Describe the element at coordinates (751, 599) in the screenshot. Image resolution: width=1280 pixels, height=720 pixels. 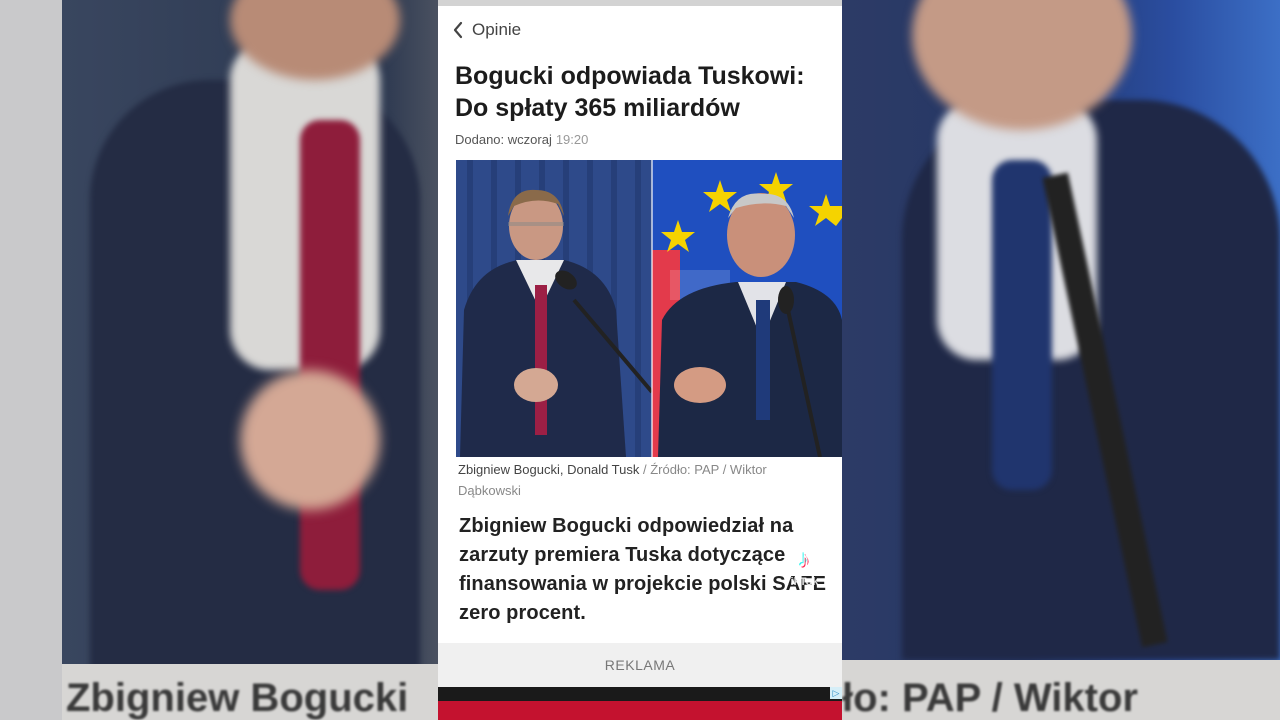
I see `watermark-handle: @albatrosbojownikowolnosc` at that location.